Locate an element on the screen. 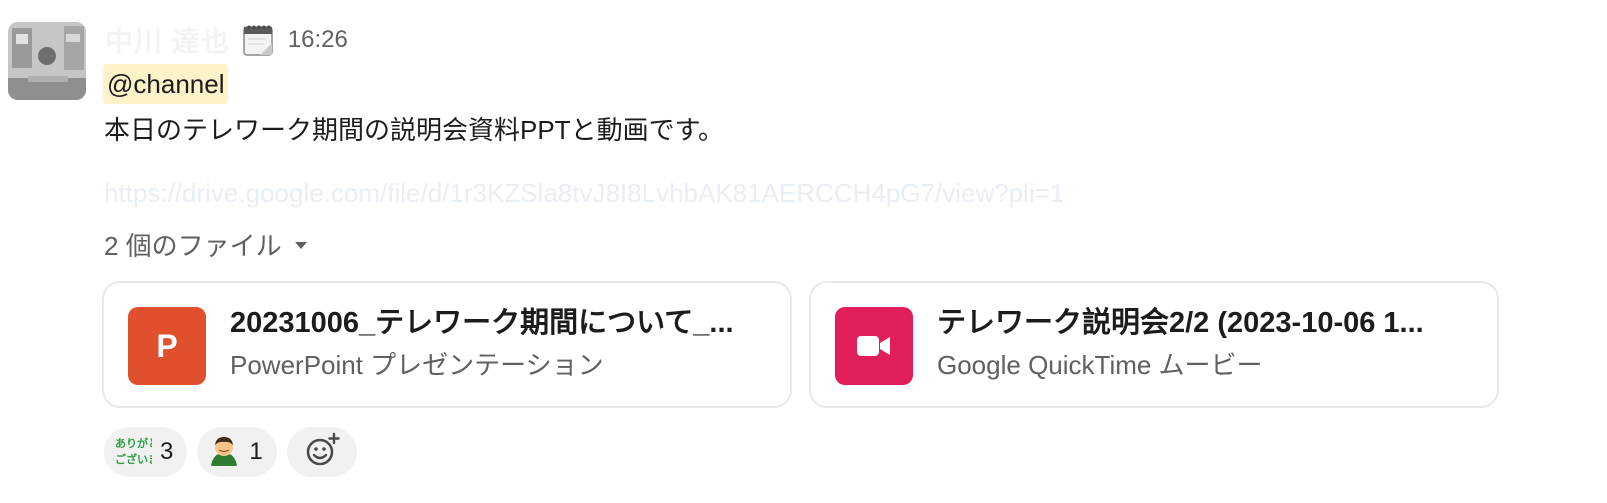 This screenshot has width=1607, height=503. powerpoint-icon-glyph: P is located at coordinates (167, 345).